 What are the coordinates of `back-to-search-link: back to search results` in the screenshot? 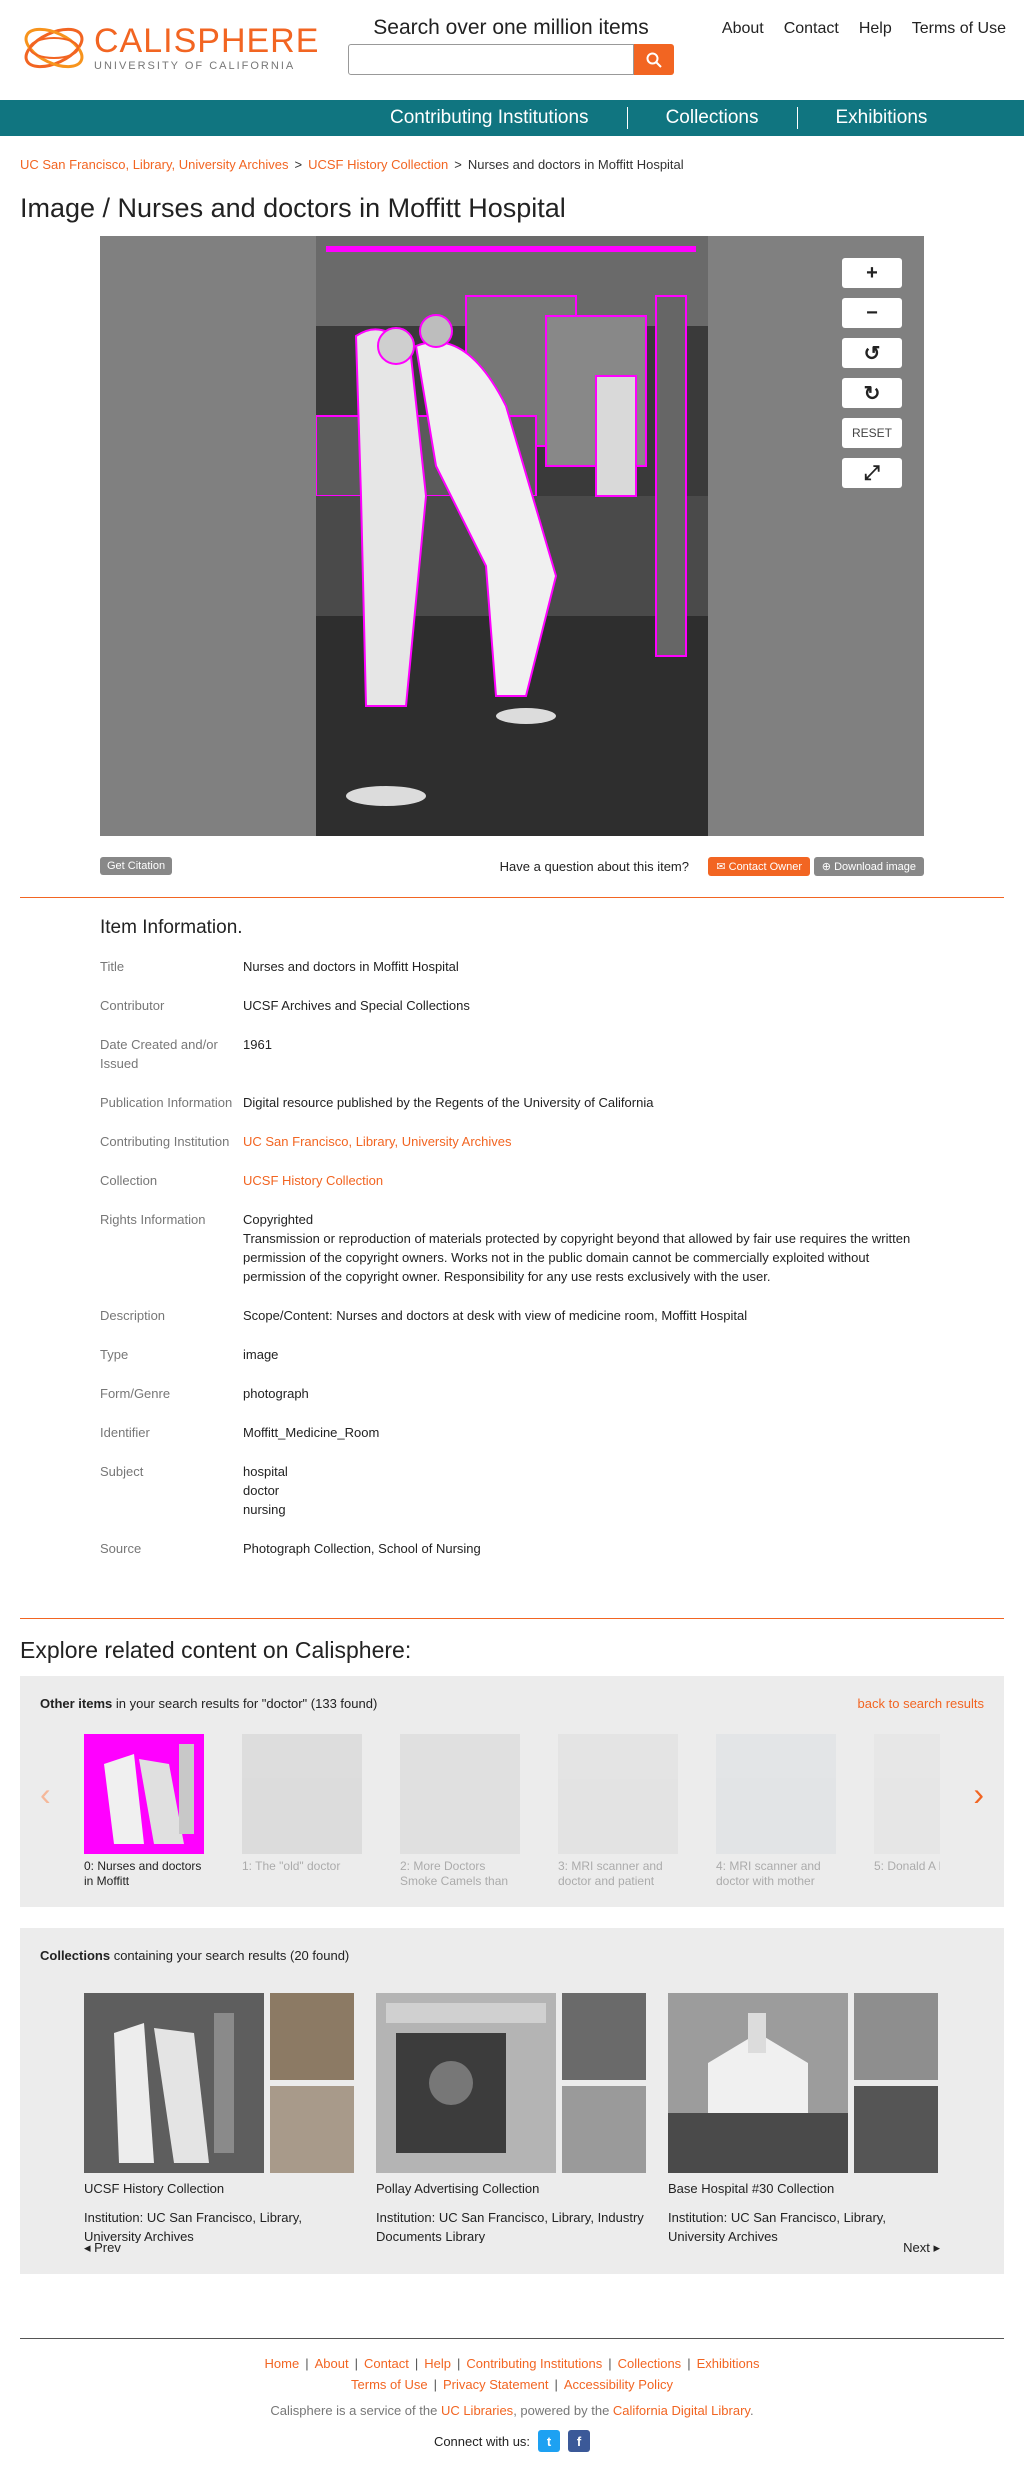 It's located at (921, 1703).